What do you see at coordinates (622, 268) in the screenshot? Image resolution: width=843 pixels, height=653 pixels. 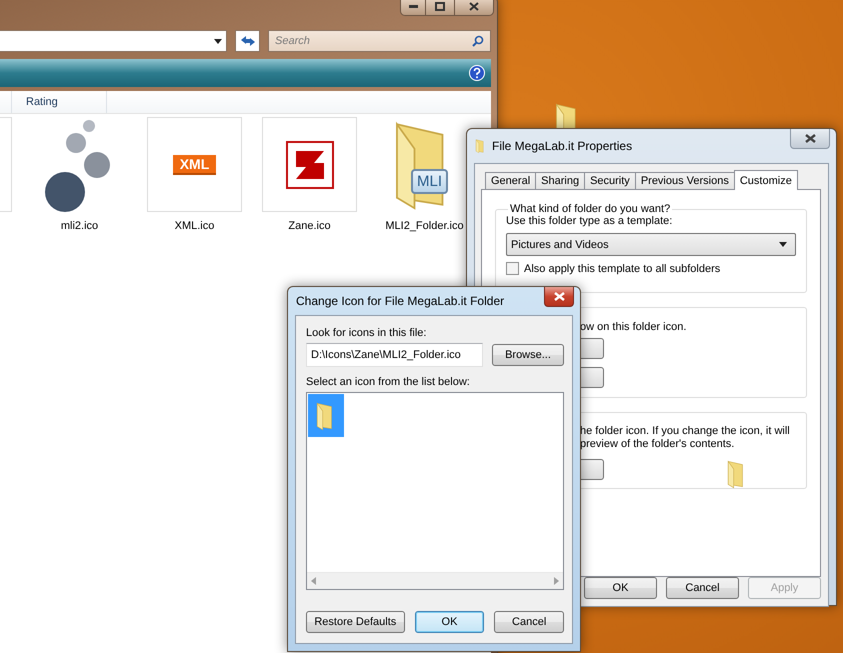 I see `checkbox-label: Also apply this template to all subfolders` at bounding box center [622, 268].